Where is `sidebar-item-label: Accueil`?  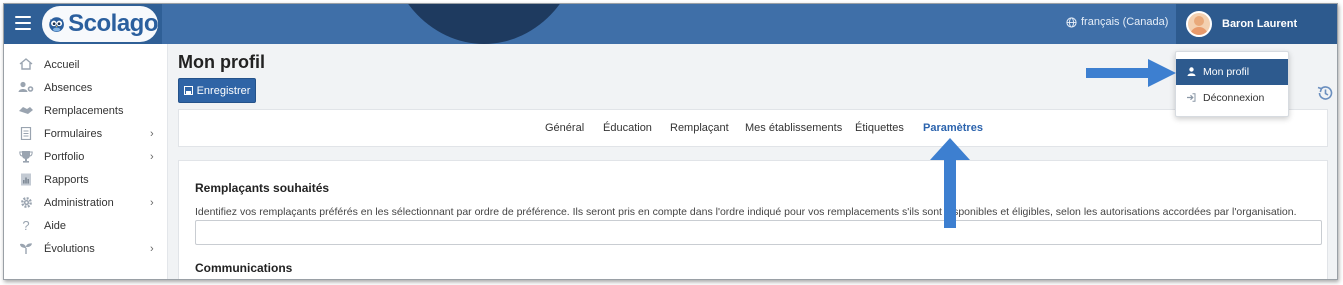
sidebar-item-label: Accueil is located at coordinates (62, 65).